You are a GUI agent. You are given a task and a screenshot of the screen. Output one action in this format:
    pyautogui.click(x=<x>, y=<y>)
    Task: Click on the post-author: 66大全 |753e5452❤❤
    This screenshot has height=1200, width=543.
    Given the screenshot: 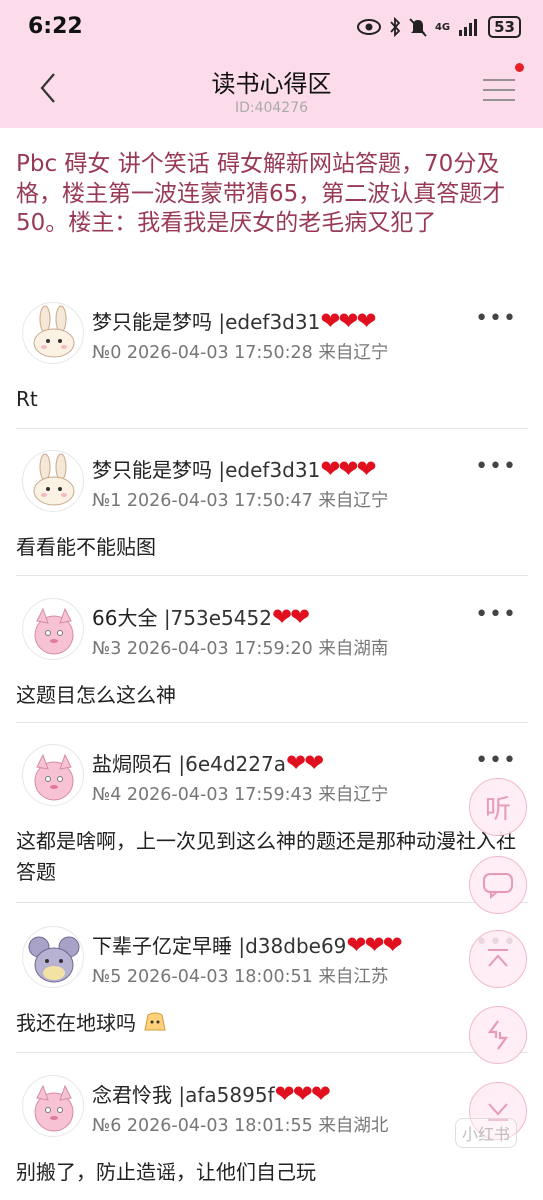 What is the action you would take?
    pyautogui.click(x=201, y=616)
    